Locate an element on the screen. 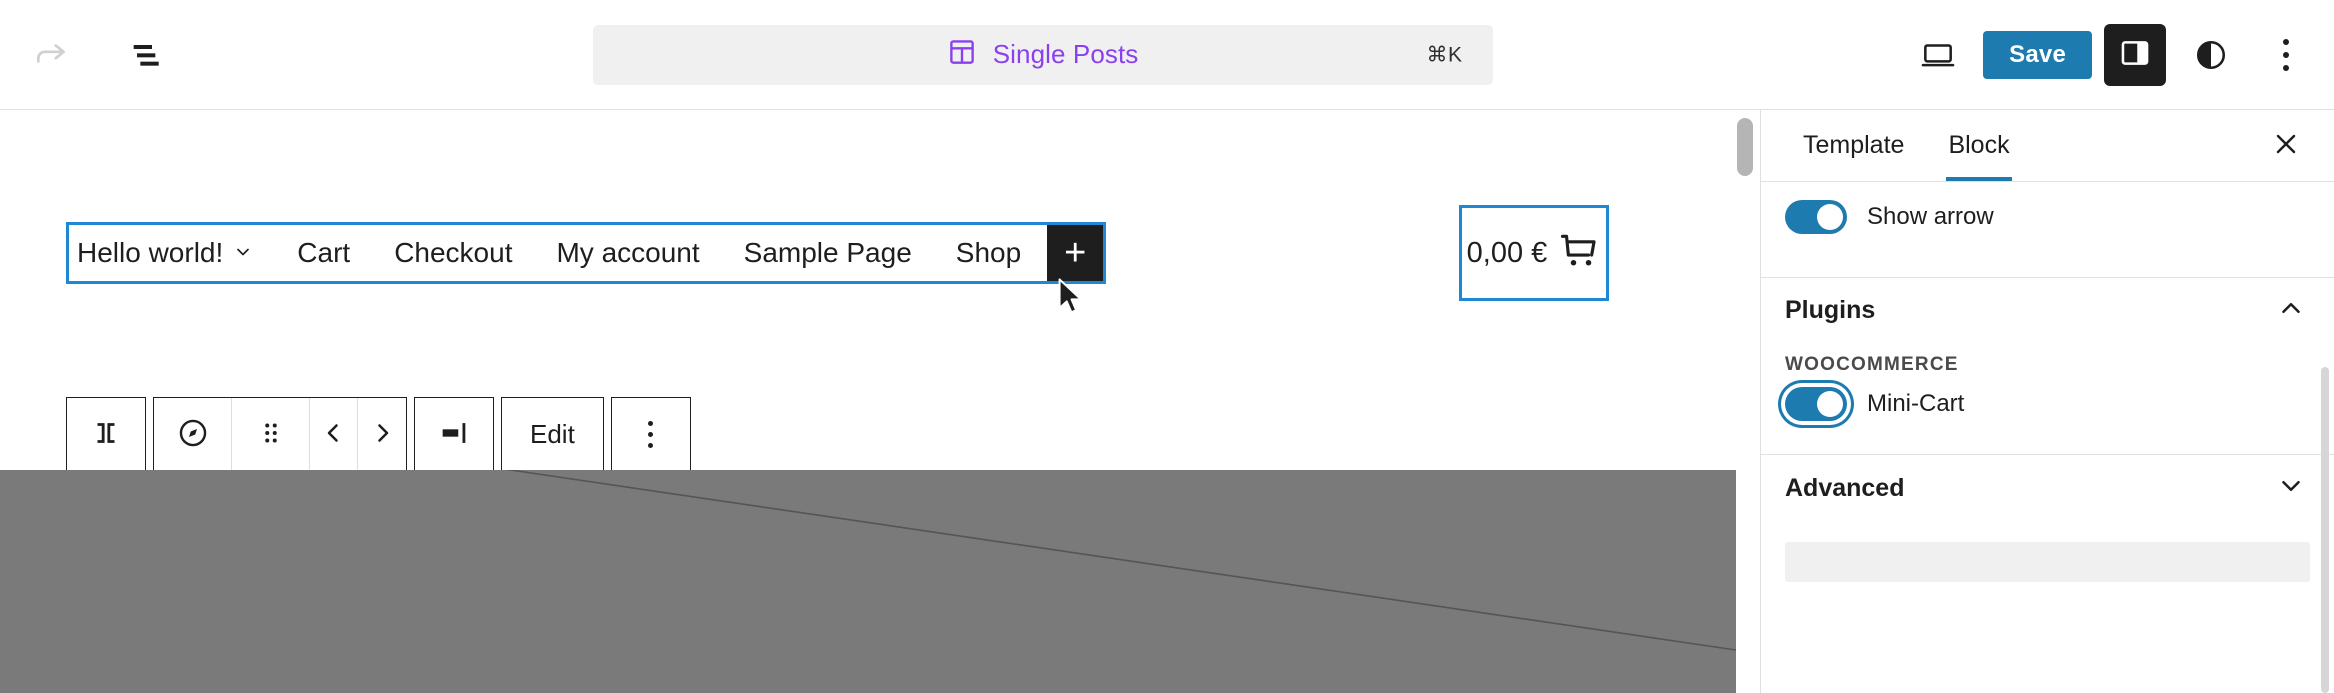  contrast-styles-icon is located at coordinates (2211, 55).